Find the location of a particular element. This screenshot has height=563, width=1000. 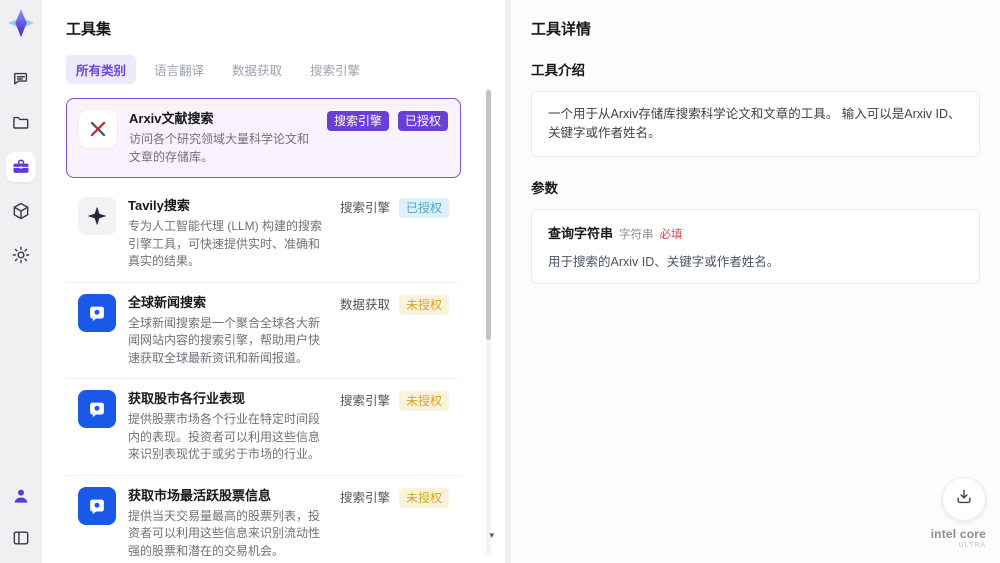

toolbox-icon is located at coordinates (21, 167).